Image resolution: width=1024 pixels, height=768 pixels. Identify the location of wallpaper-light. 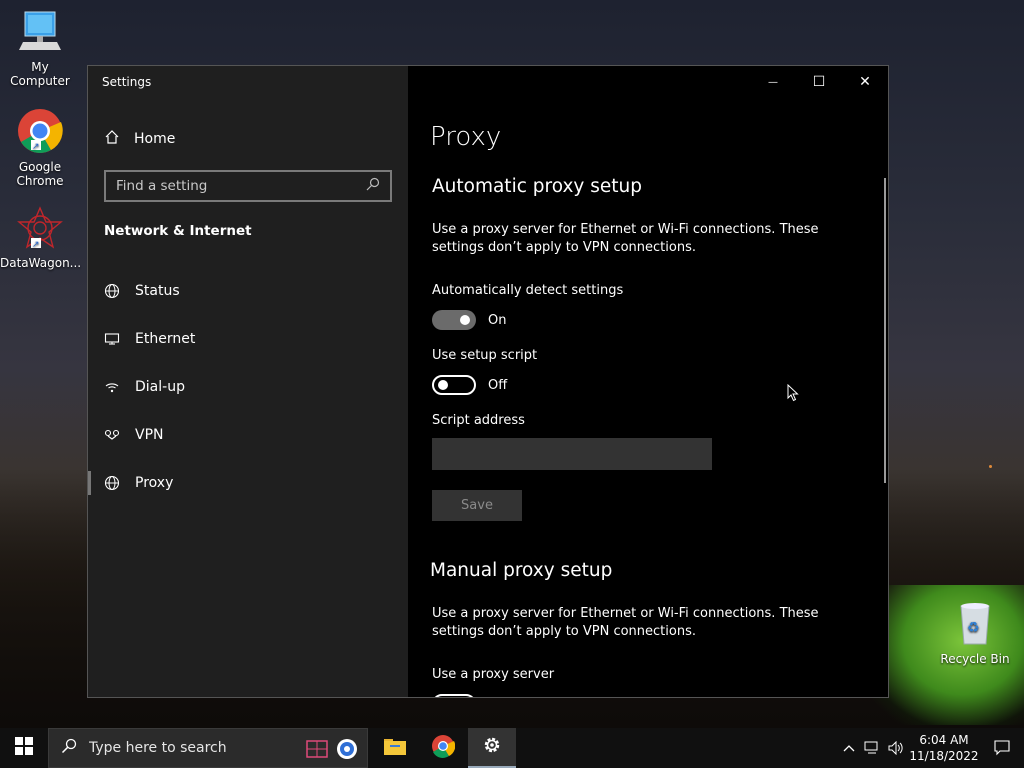
(990, 466).